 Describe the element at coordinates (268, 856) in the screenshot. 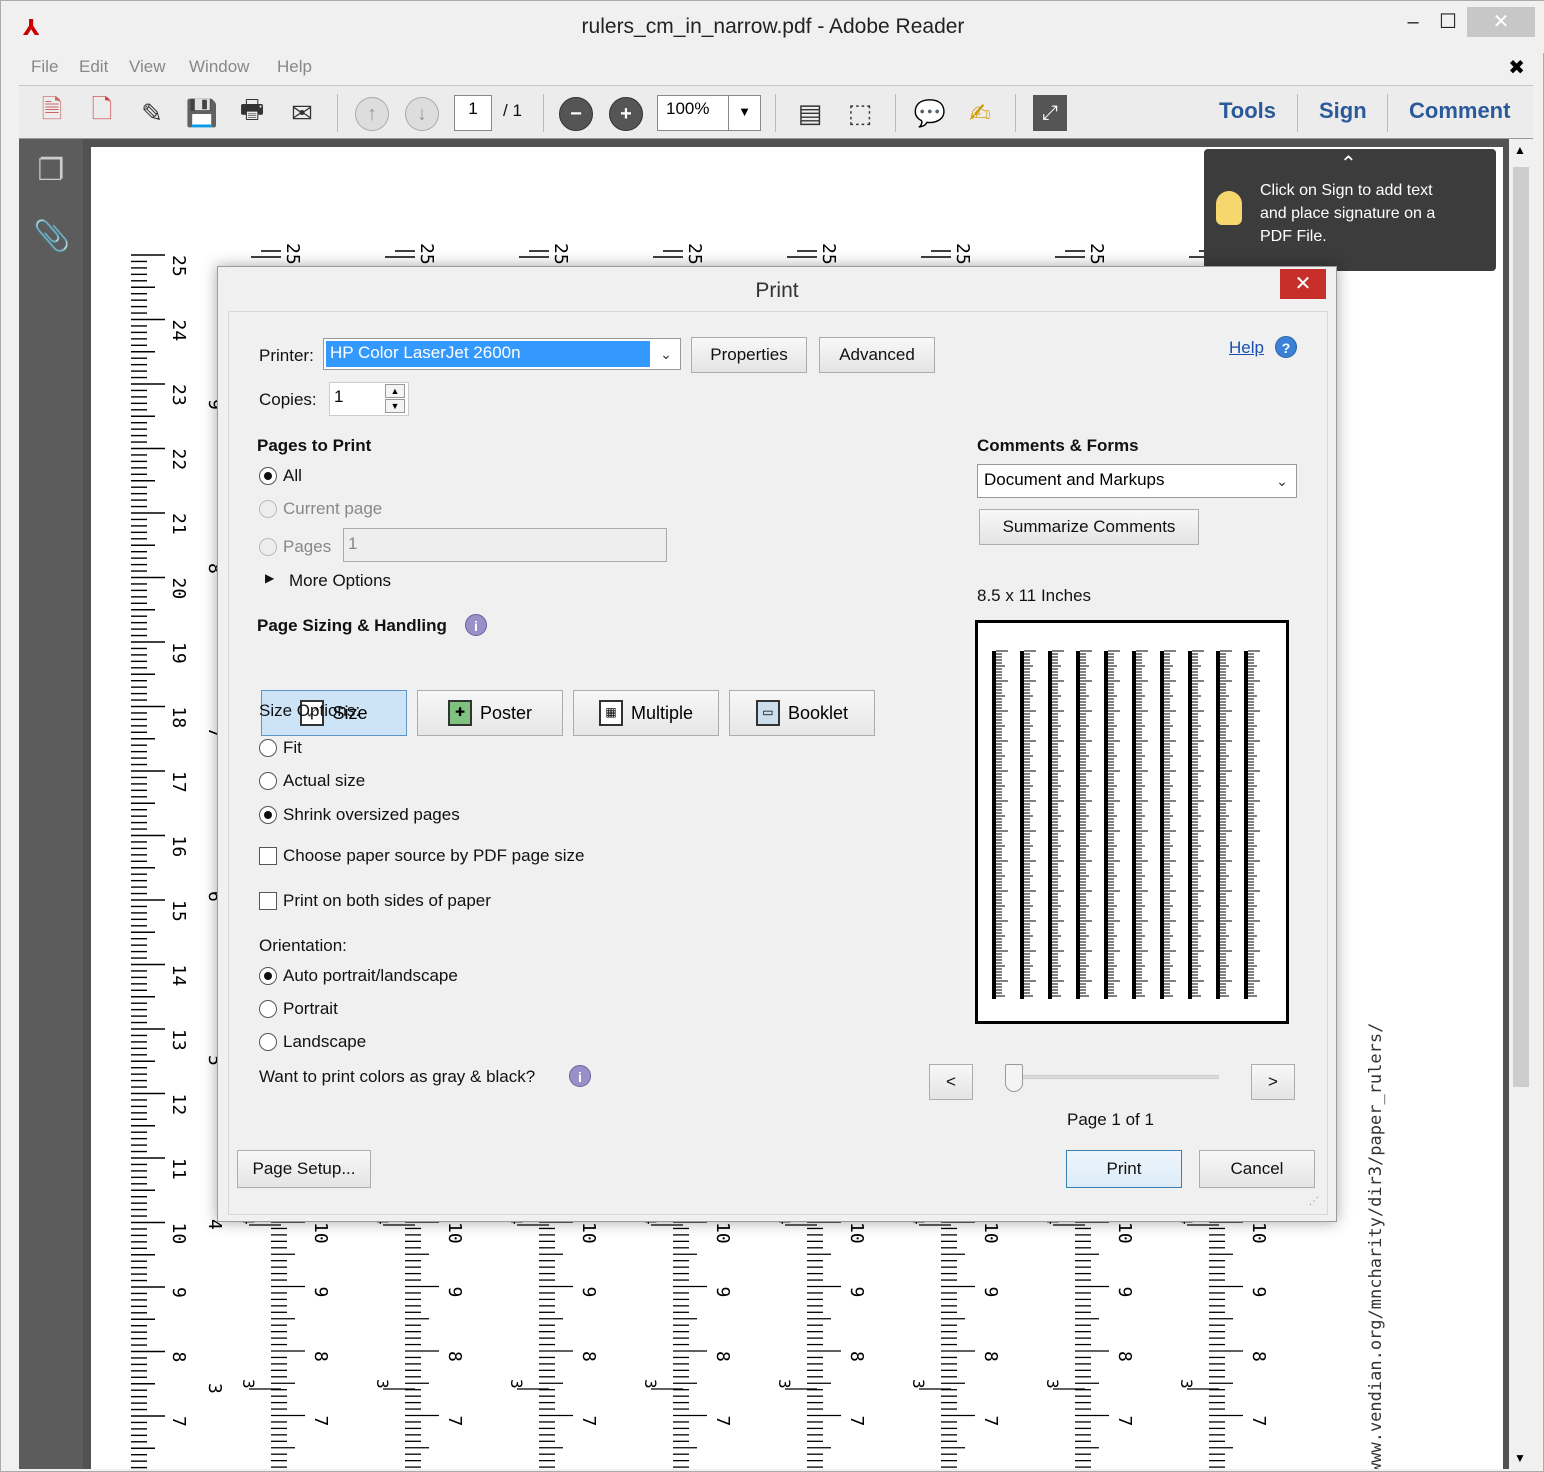

I see `paper-source-checkbox` at that location.